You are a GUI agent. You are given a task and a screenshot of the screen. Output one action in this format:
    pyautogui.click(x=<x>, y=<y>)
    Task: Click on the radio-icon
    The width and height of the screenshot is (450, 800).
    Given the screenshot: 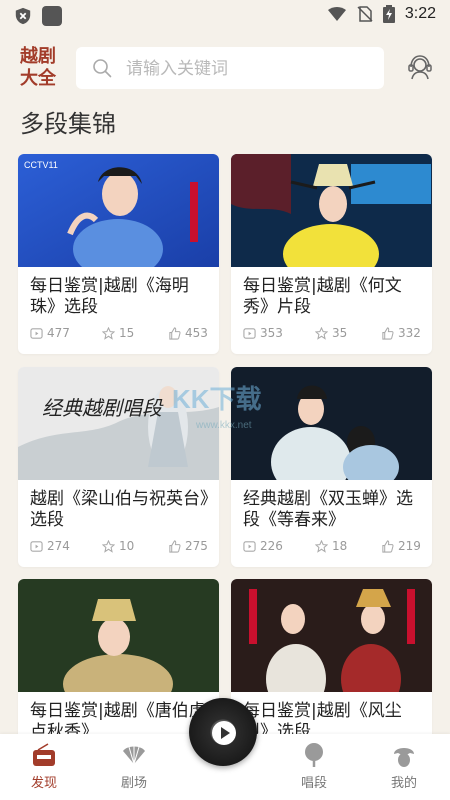 What is the action you would take?
    pyautogui.click(x=44, y=754)
    